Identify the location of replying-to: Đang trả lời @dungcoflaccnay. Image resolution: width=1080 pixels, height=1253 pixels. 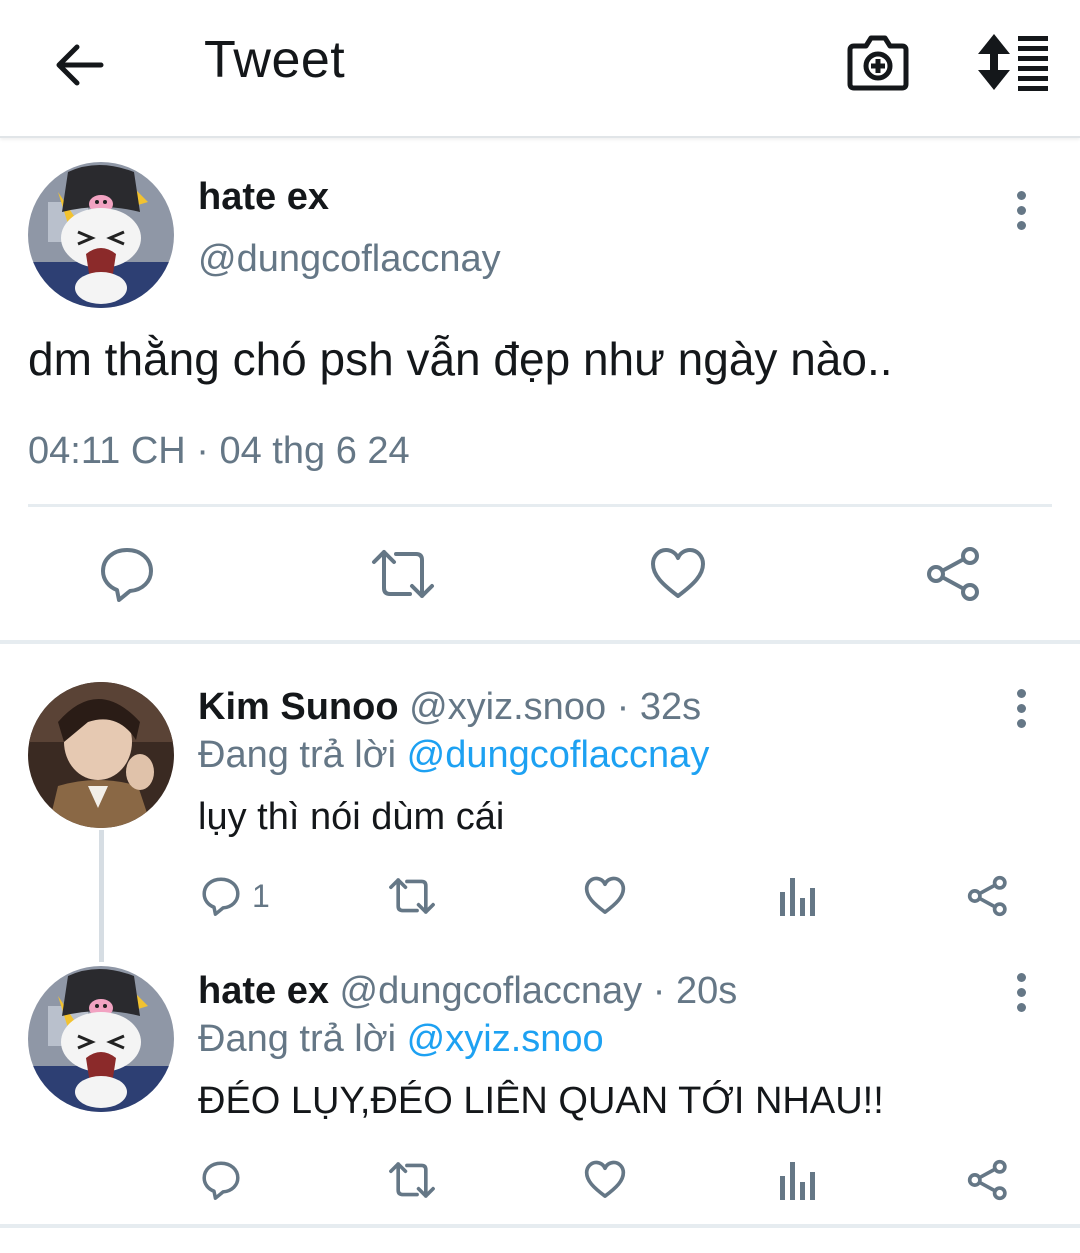
(453, 755).